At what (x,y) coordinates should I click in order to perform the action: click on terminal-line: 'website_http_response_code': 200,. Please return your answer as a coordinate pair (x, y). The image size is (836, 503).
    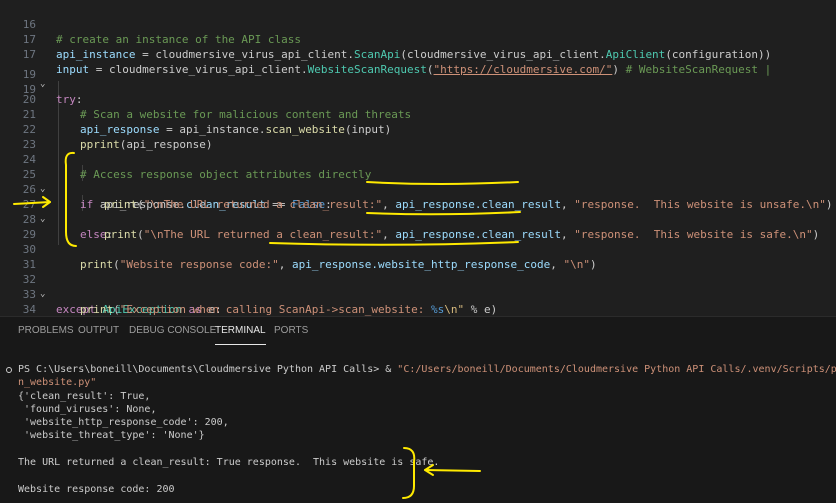
    Looking at the image, I should click on (123, 422).